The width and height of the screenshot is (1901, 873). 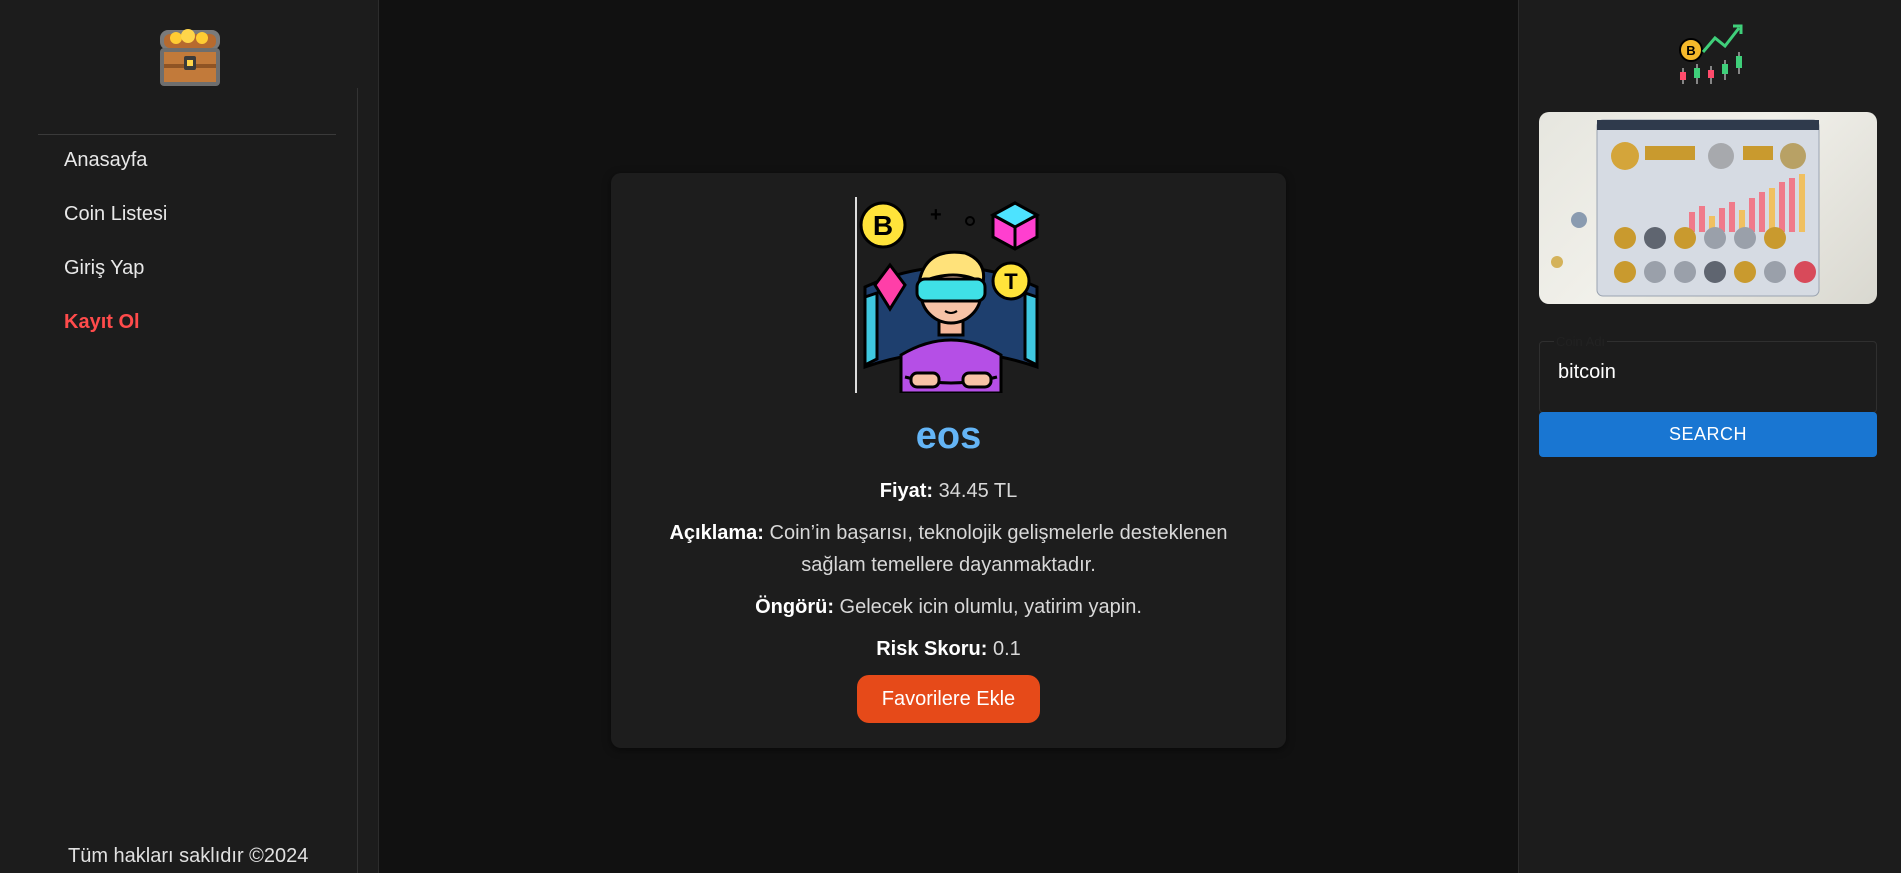 What do you see at coordinates (906, 491) in the screenshot?
I see `price-label: Fiyat:` at bounding box center [906, 491].